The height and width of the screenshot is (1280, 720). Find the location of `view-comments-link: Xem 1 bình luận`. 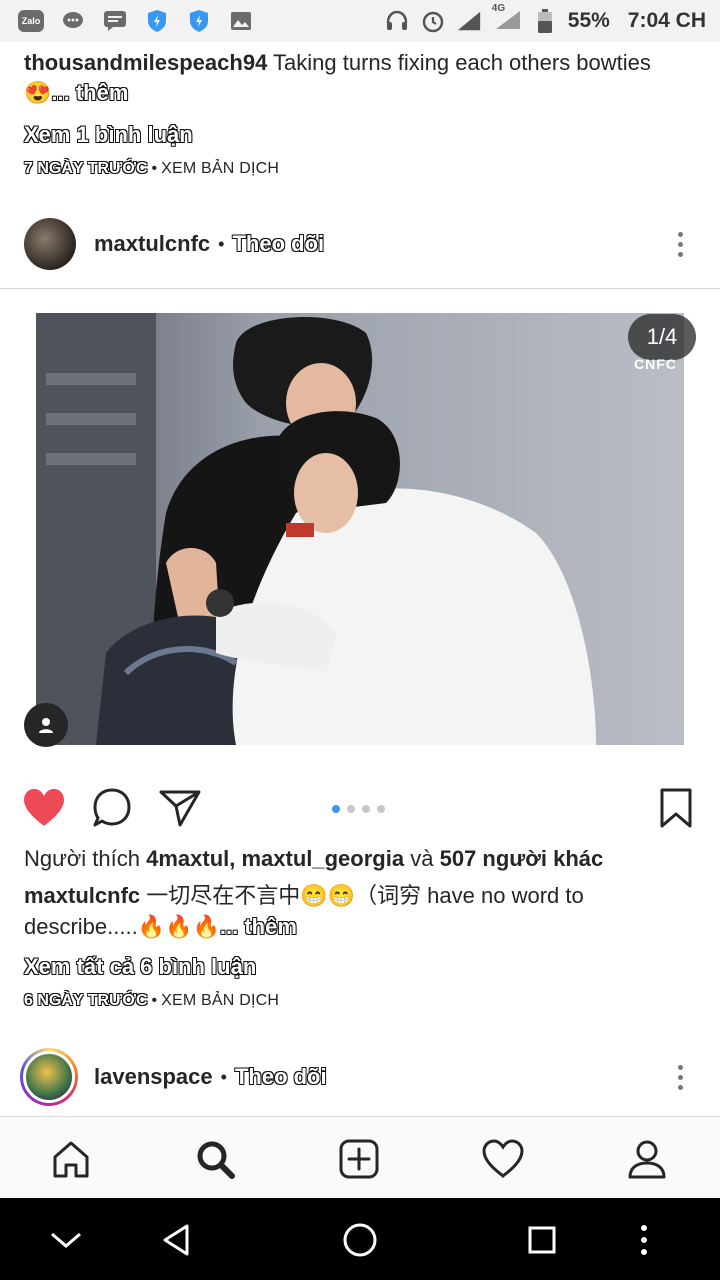

view-comments-link: Xem 1 bình luận is located at coordinates (108, 134).